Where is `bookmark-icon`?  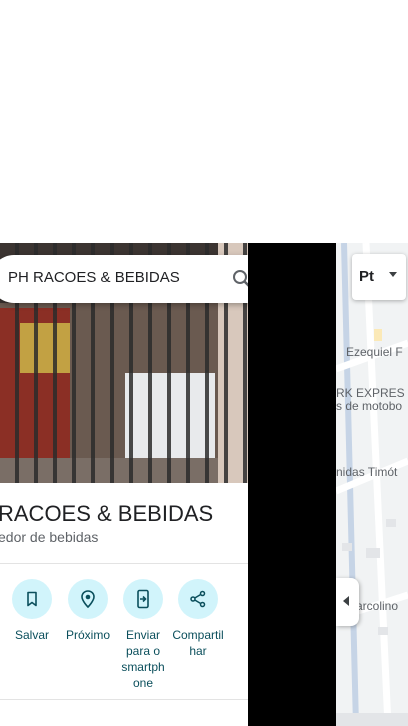 bookmark-icon is located at coordinates (32, 599).